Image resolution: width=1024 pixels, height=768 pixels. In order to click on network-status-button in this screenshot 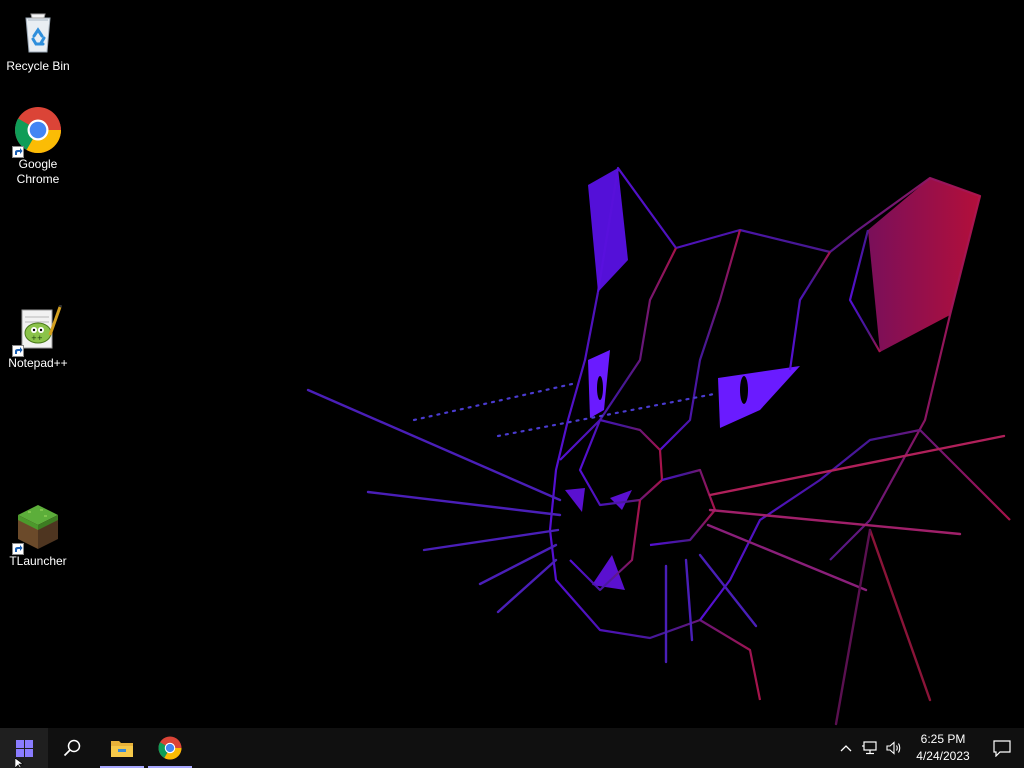, I will do `click(870, 748)`.